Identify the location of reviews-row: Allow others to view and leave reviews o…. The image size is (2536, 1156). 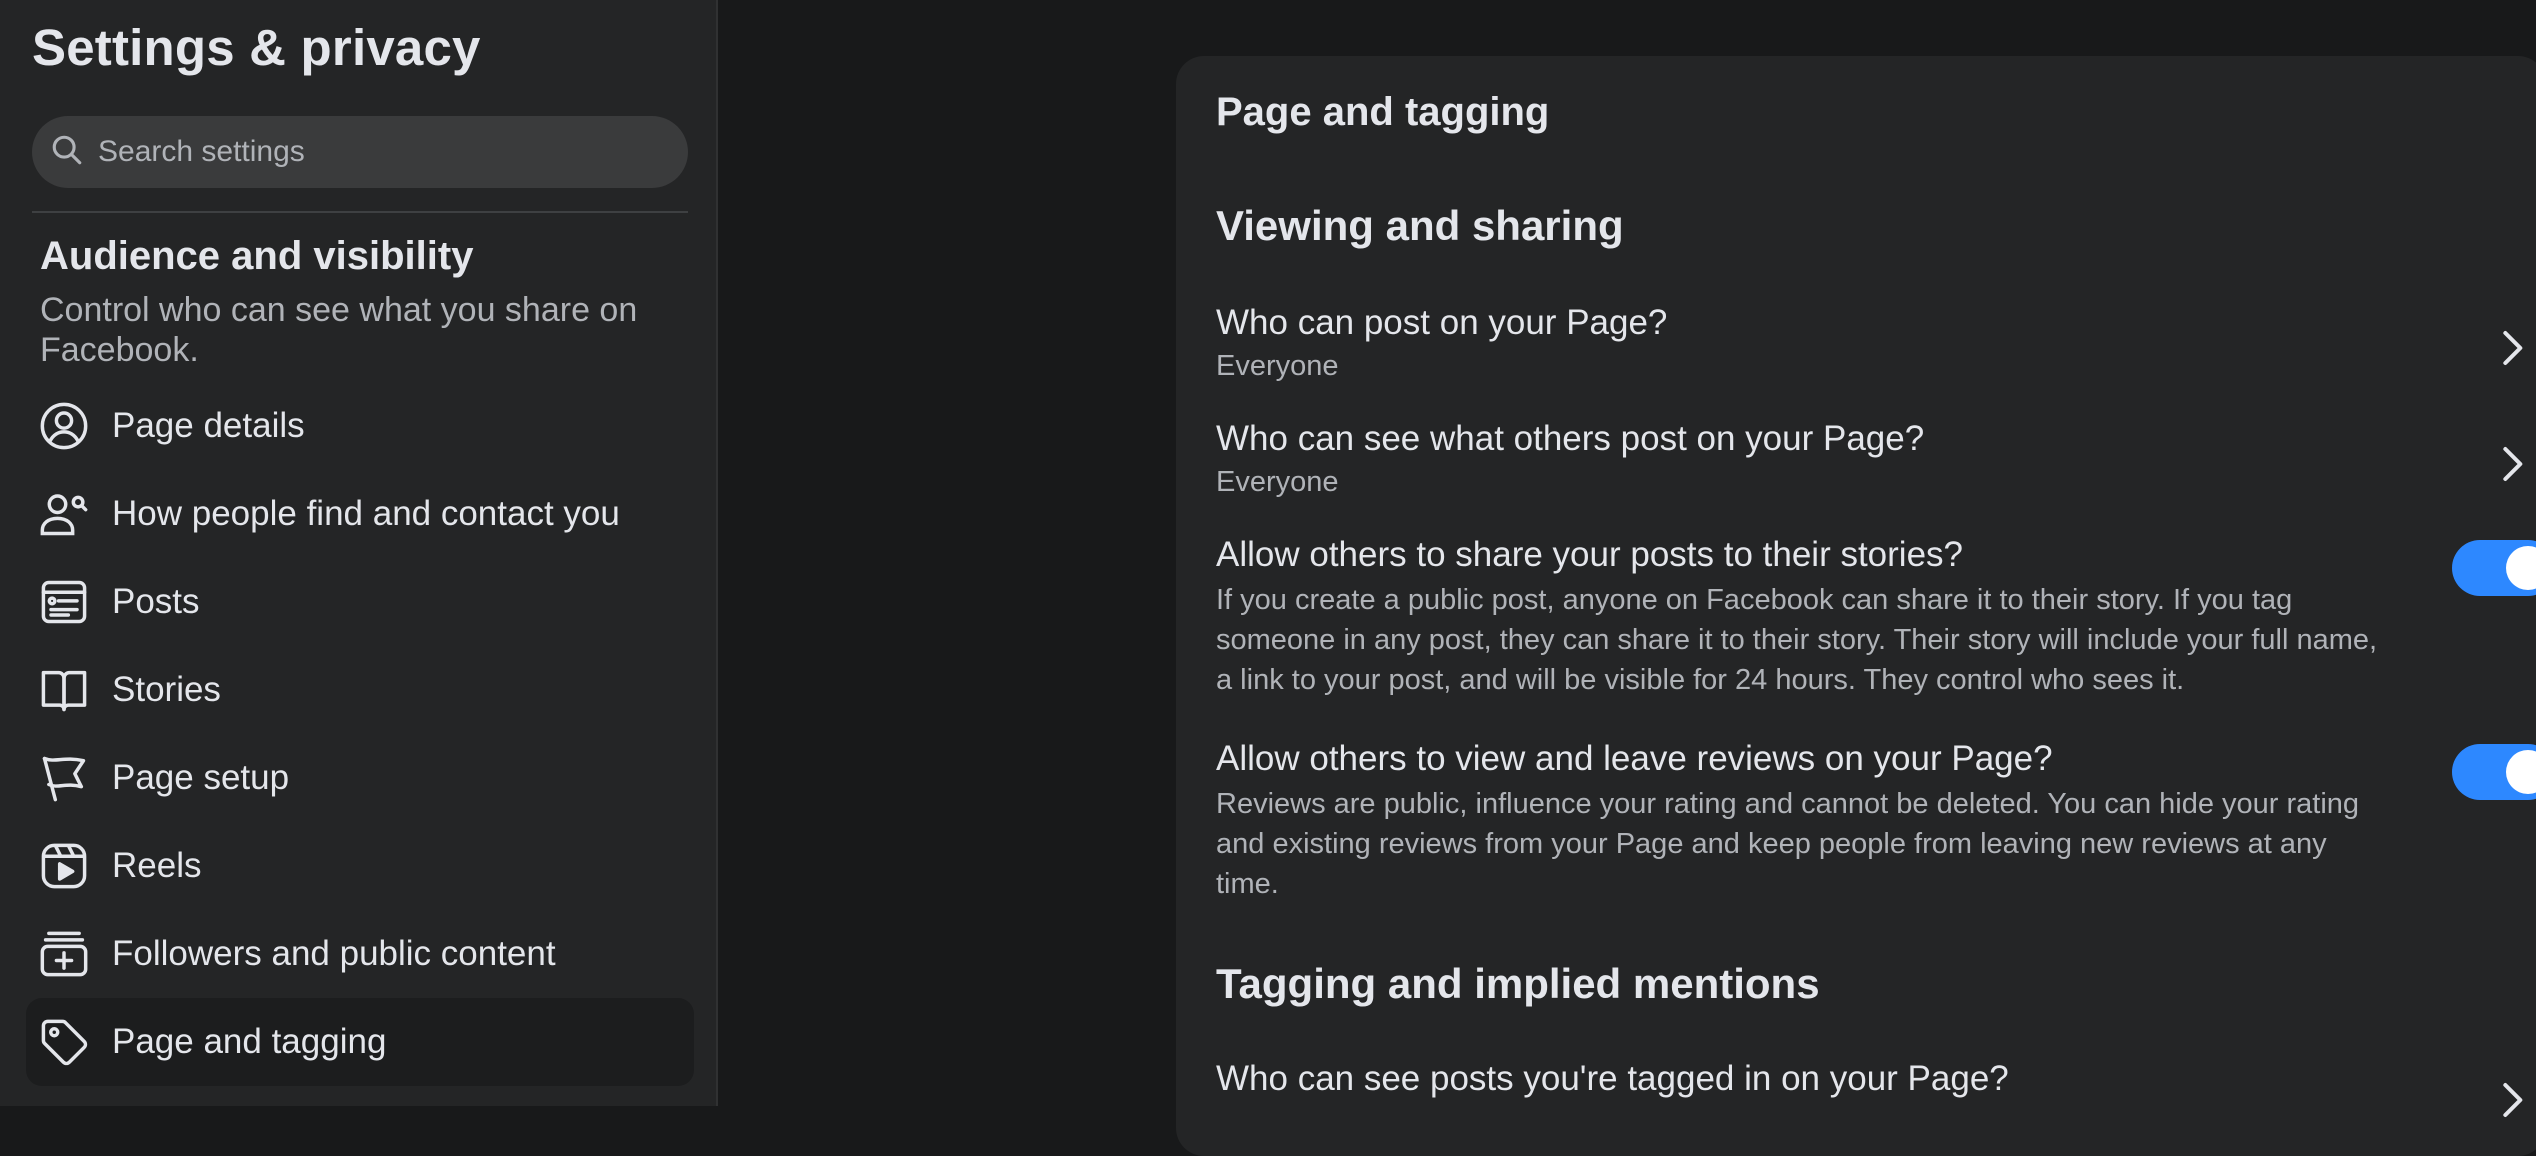
(1876, 828).